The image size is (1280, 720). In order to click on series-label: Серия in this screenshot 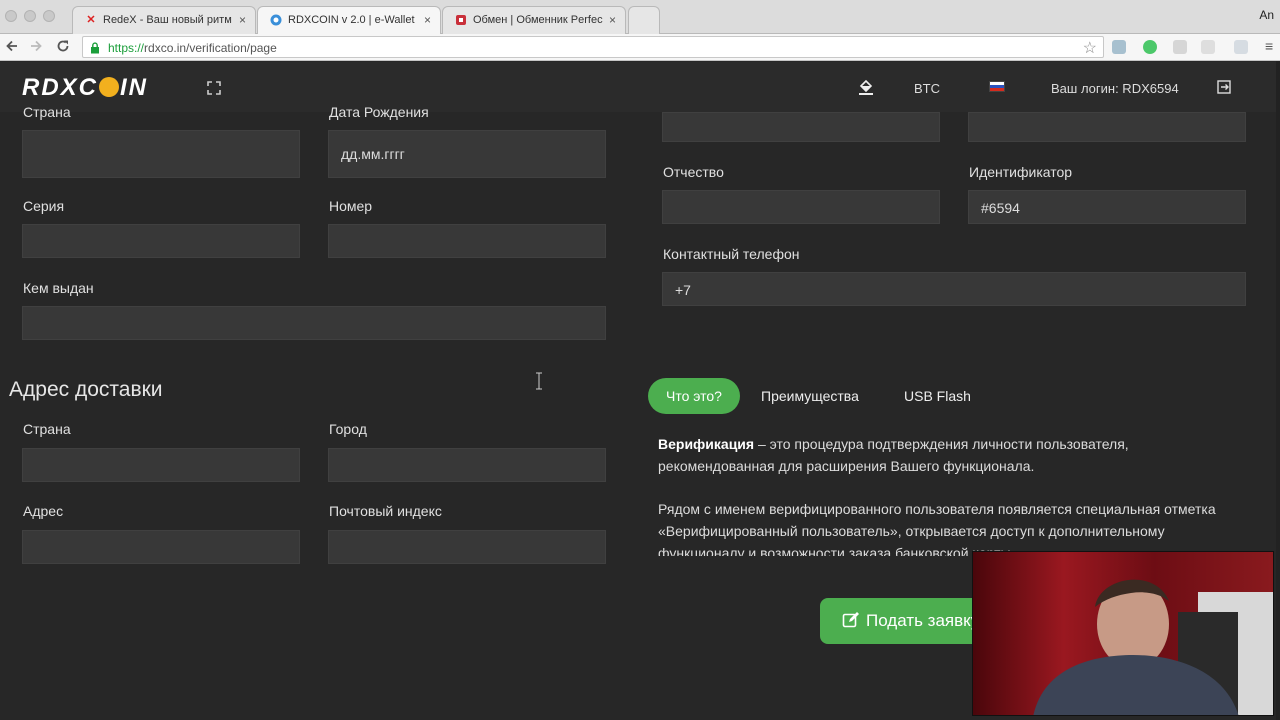, I will do `click(44, 206)`.